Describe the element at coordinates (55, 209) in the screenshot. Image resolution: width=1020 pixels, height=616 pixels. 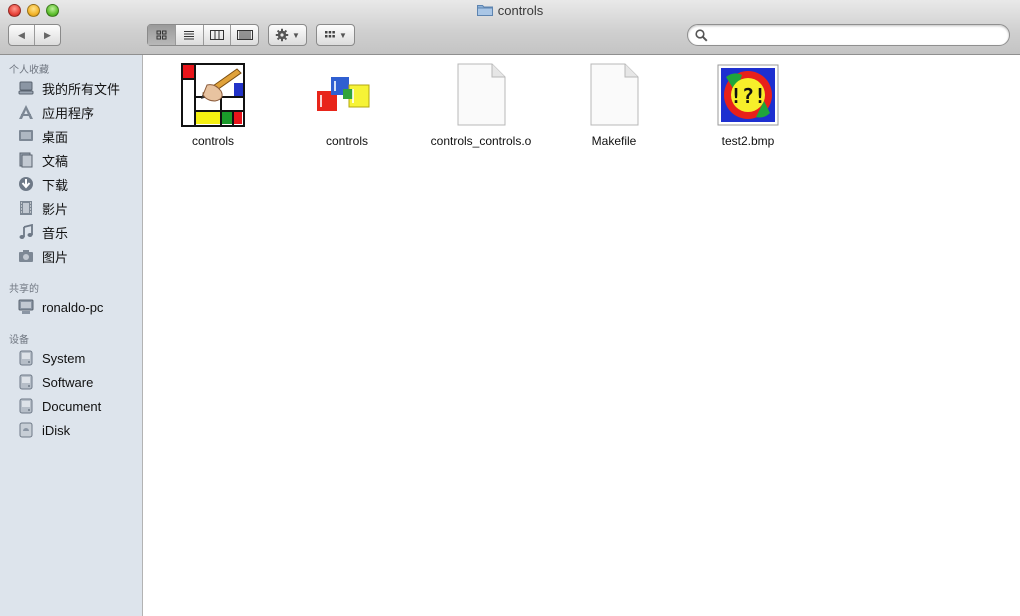
I see `sidebar-item-label: 影片` at that location.